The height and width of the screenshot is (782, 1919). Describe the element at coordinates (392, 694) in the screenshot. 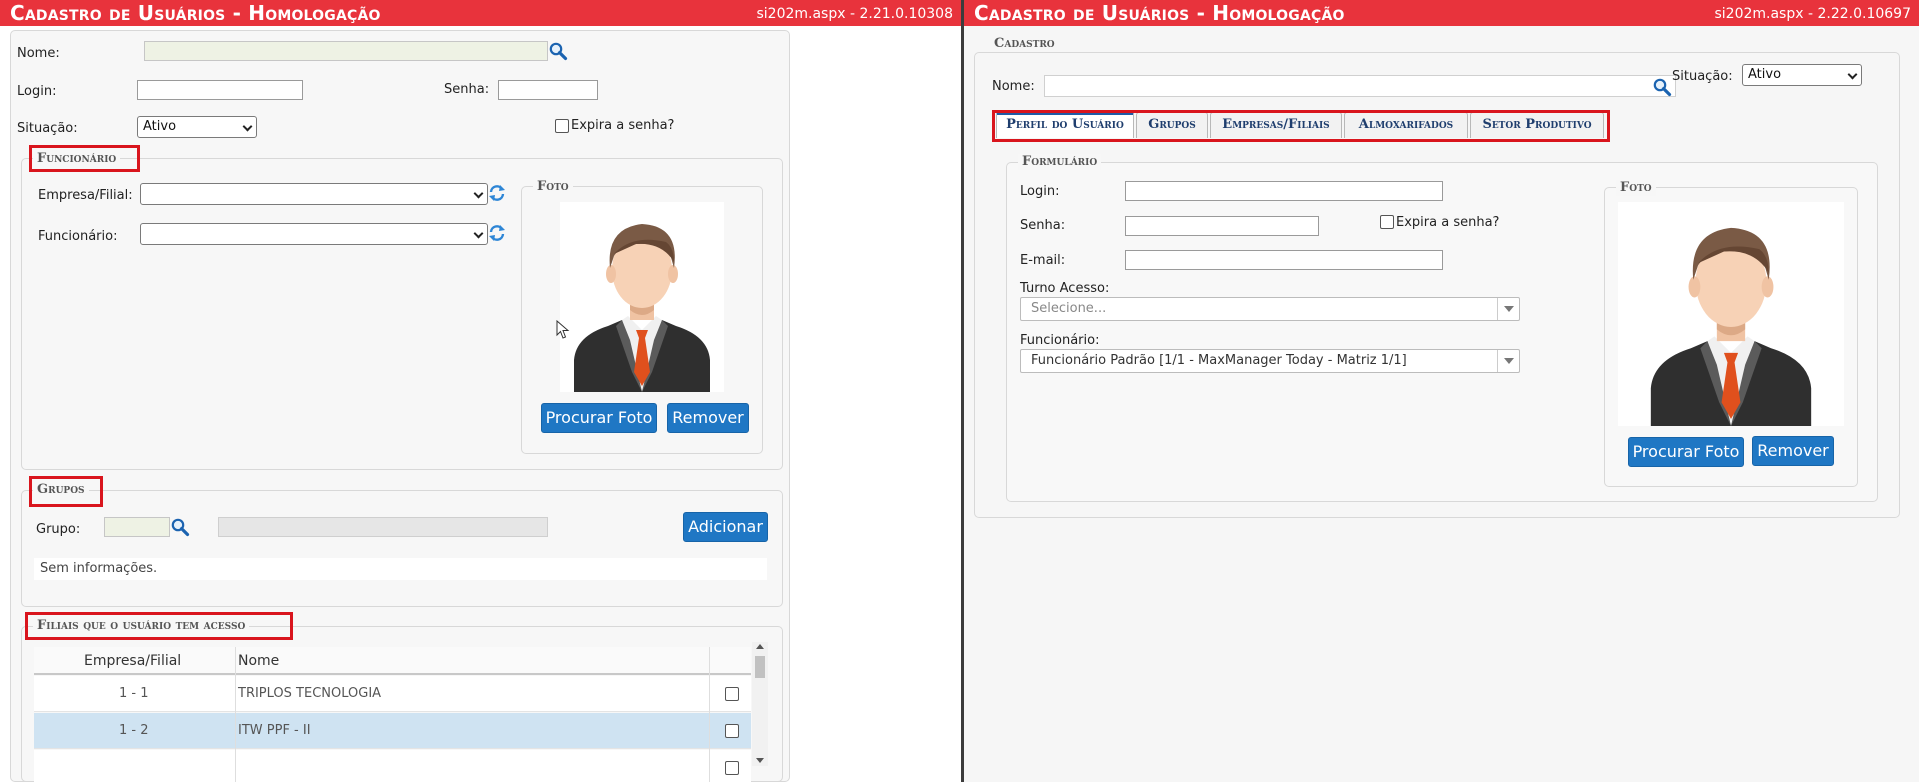

I see `table-row: 1 - 1 TRIPLOS TECNOLOGIA` at that location.